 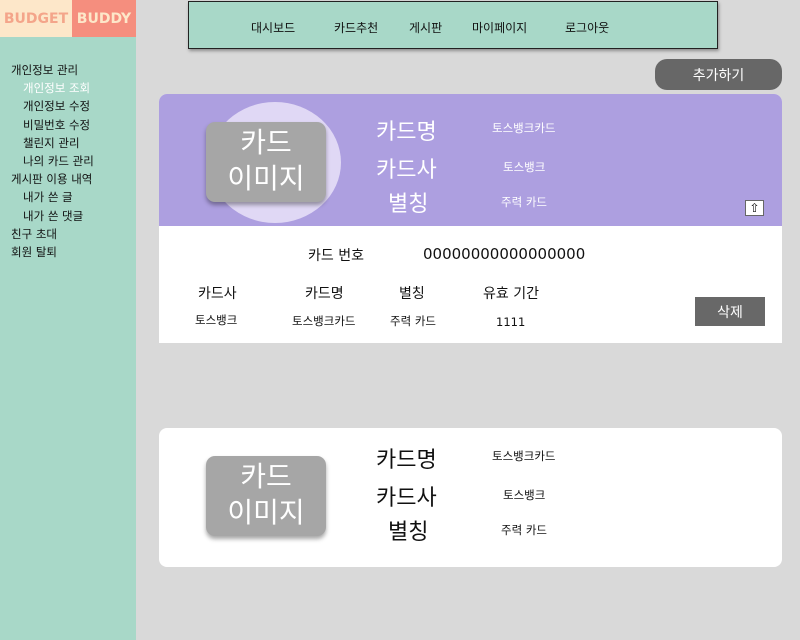 What do you see at coordinates (453, 25) in the screenshot?
I see `top-nav: 대시보드 카드추천 게시판 마이페이지 로그아웃` at bounding box center [453, 25].